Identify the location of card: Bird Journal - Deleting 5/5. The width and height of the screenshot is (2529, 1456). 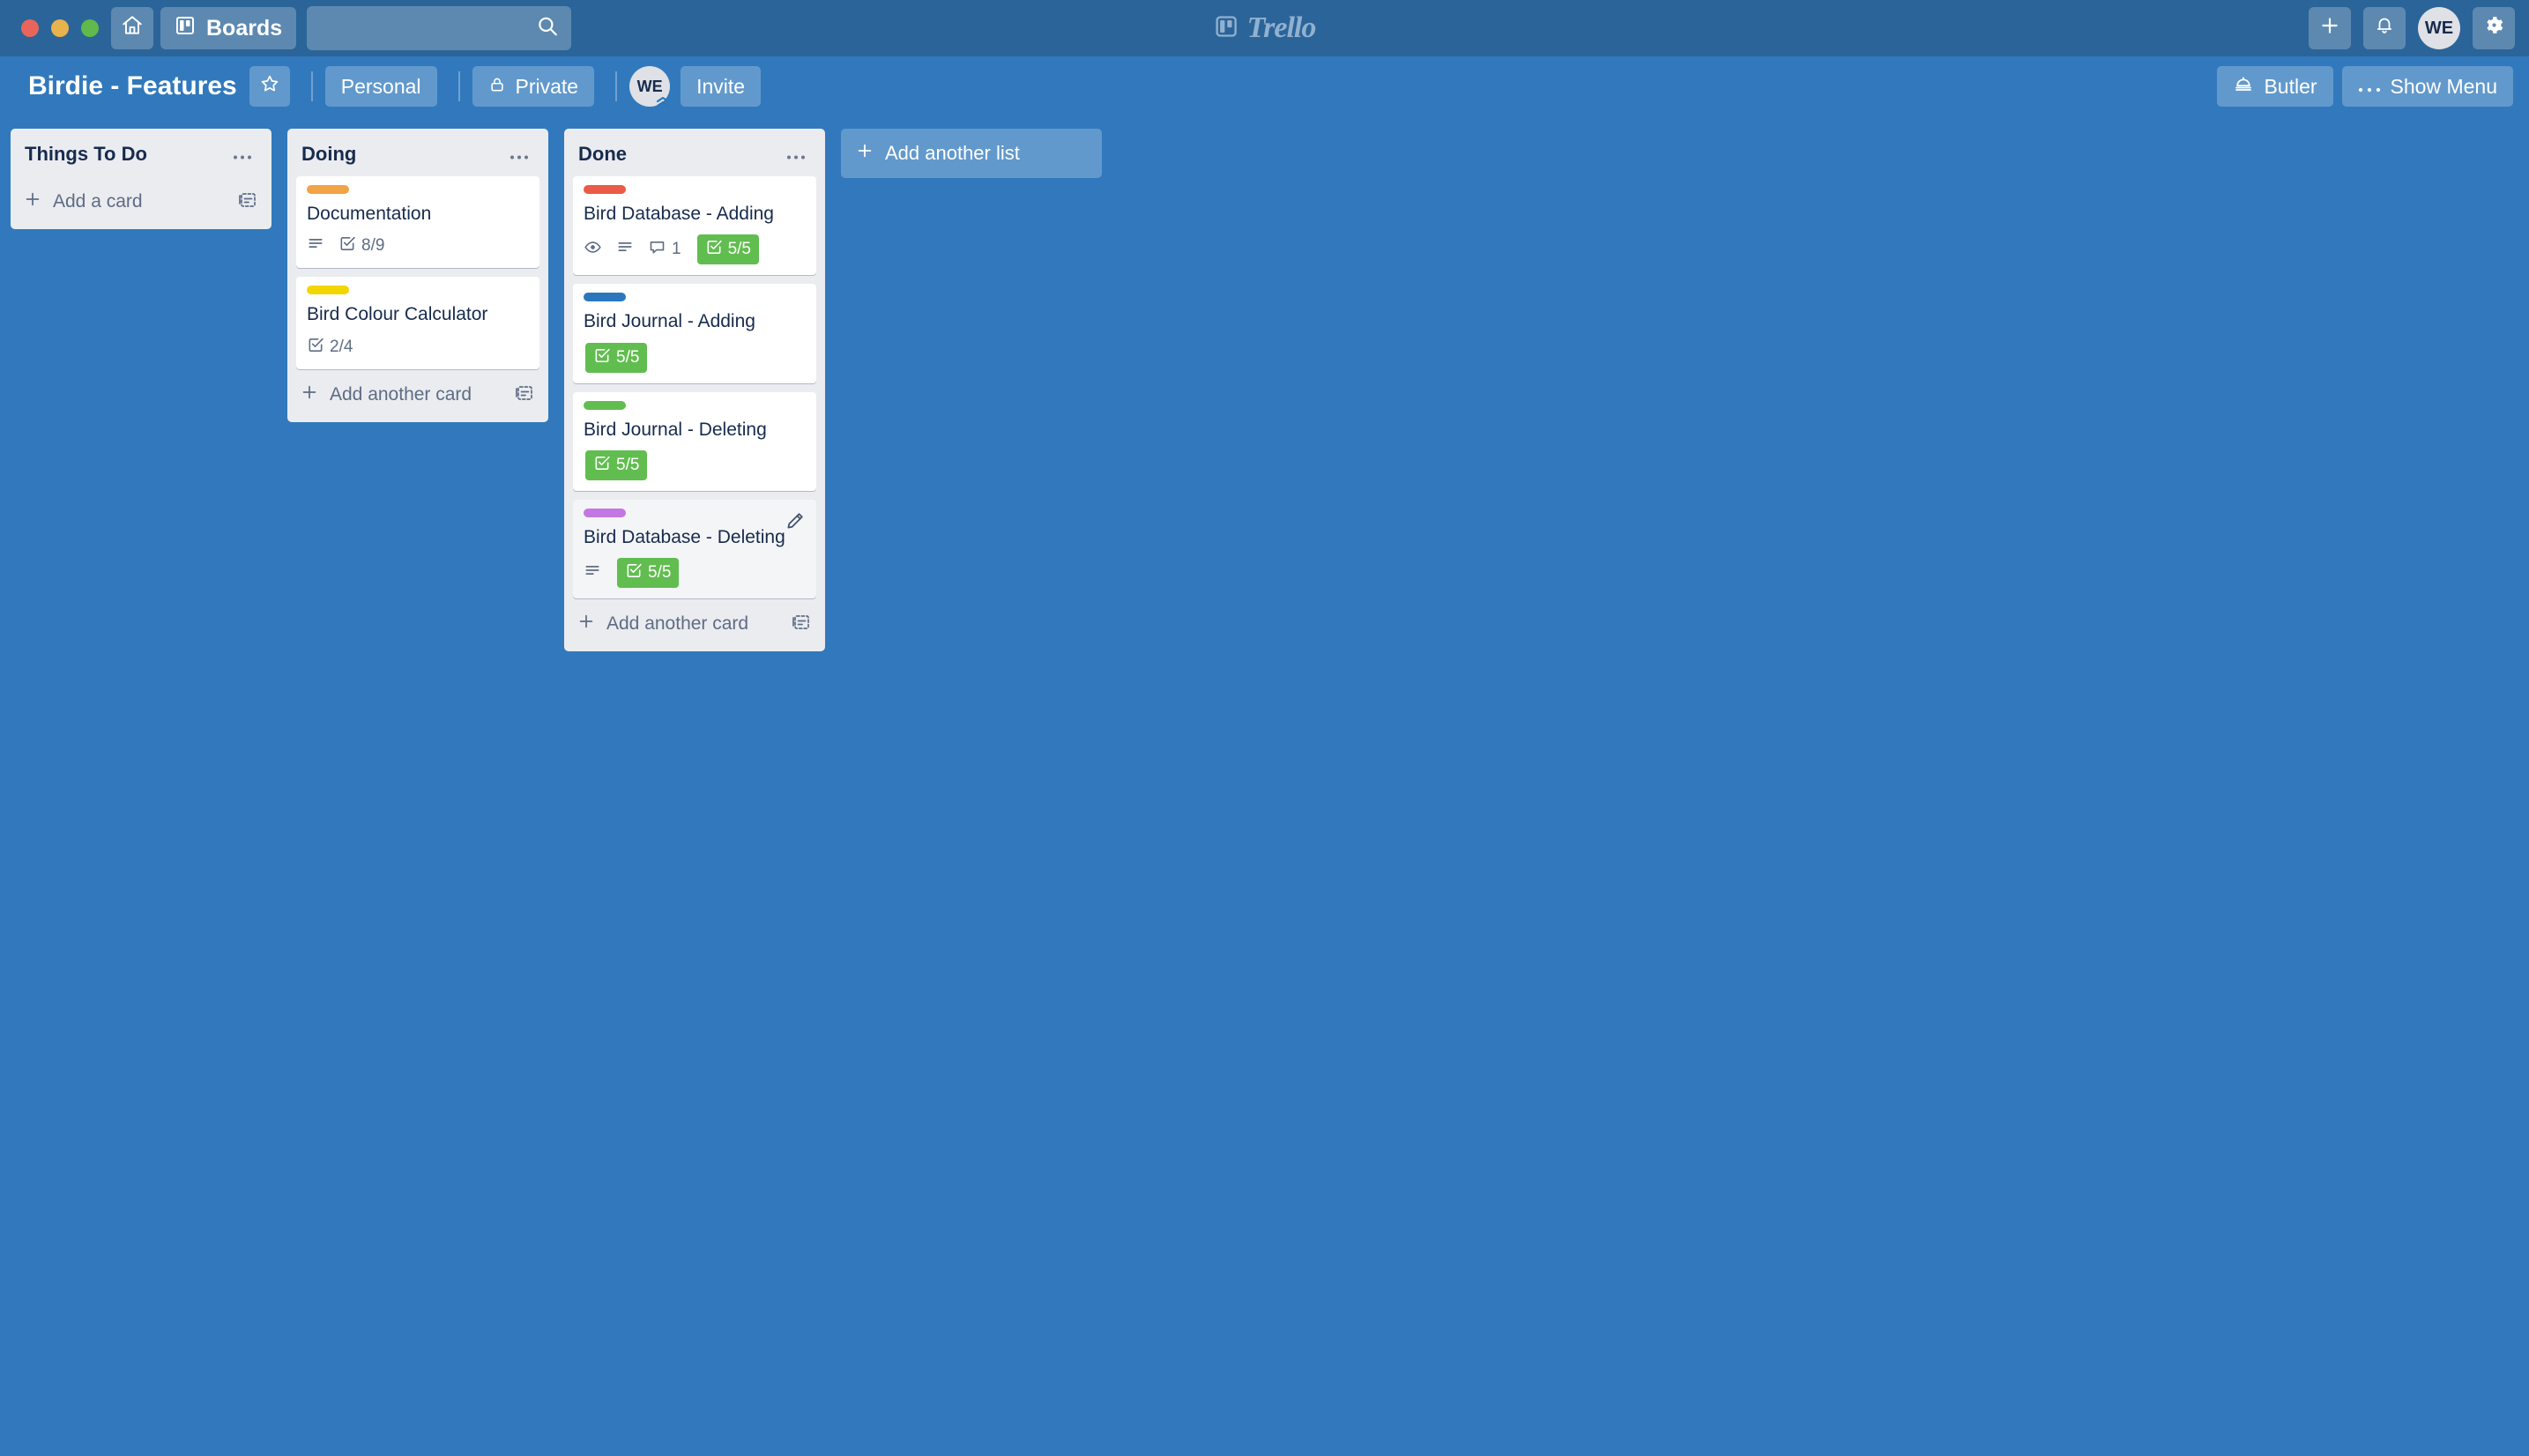
(694, 441).